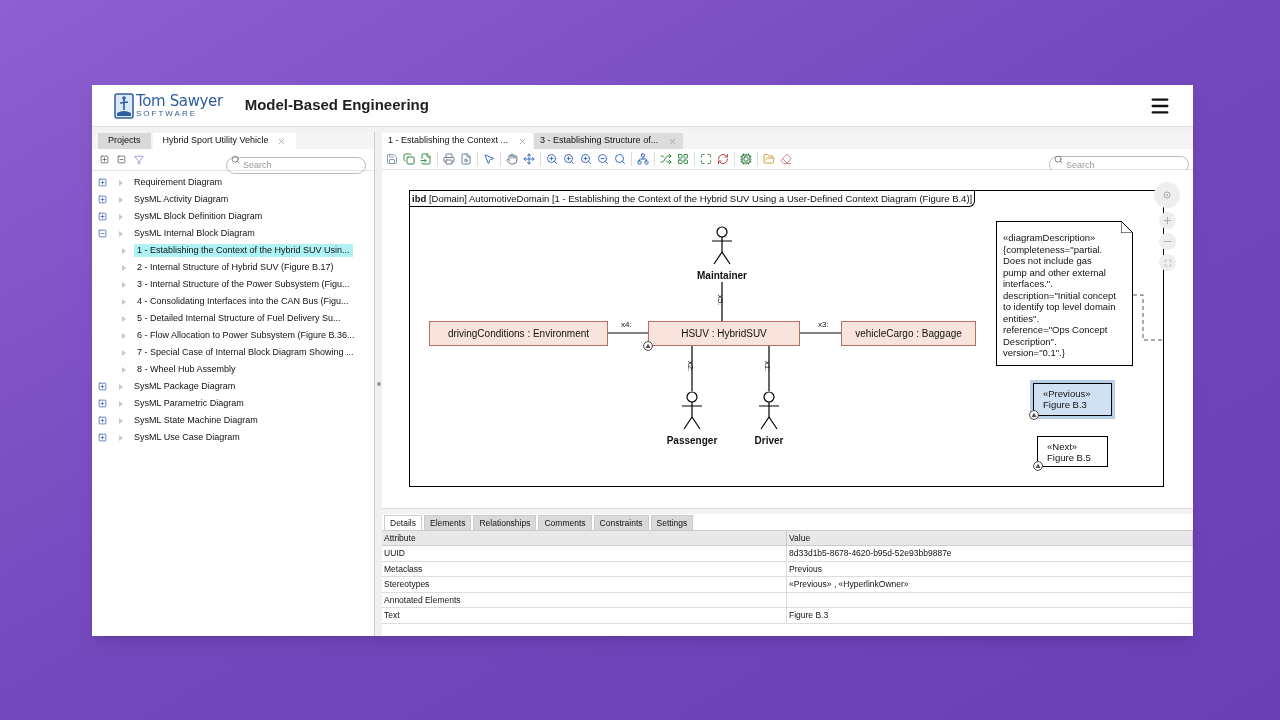 The width and height of the screenshot is (1280, 720). What do you see at coordinates (672, 522) in the screenshot?
I see `details-tab: Settings` at bounding box center [672, 522].